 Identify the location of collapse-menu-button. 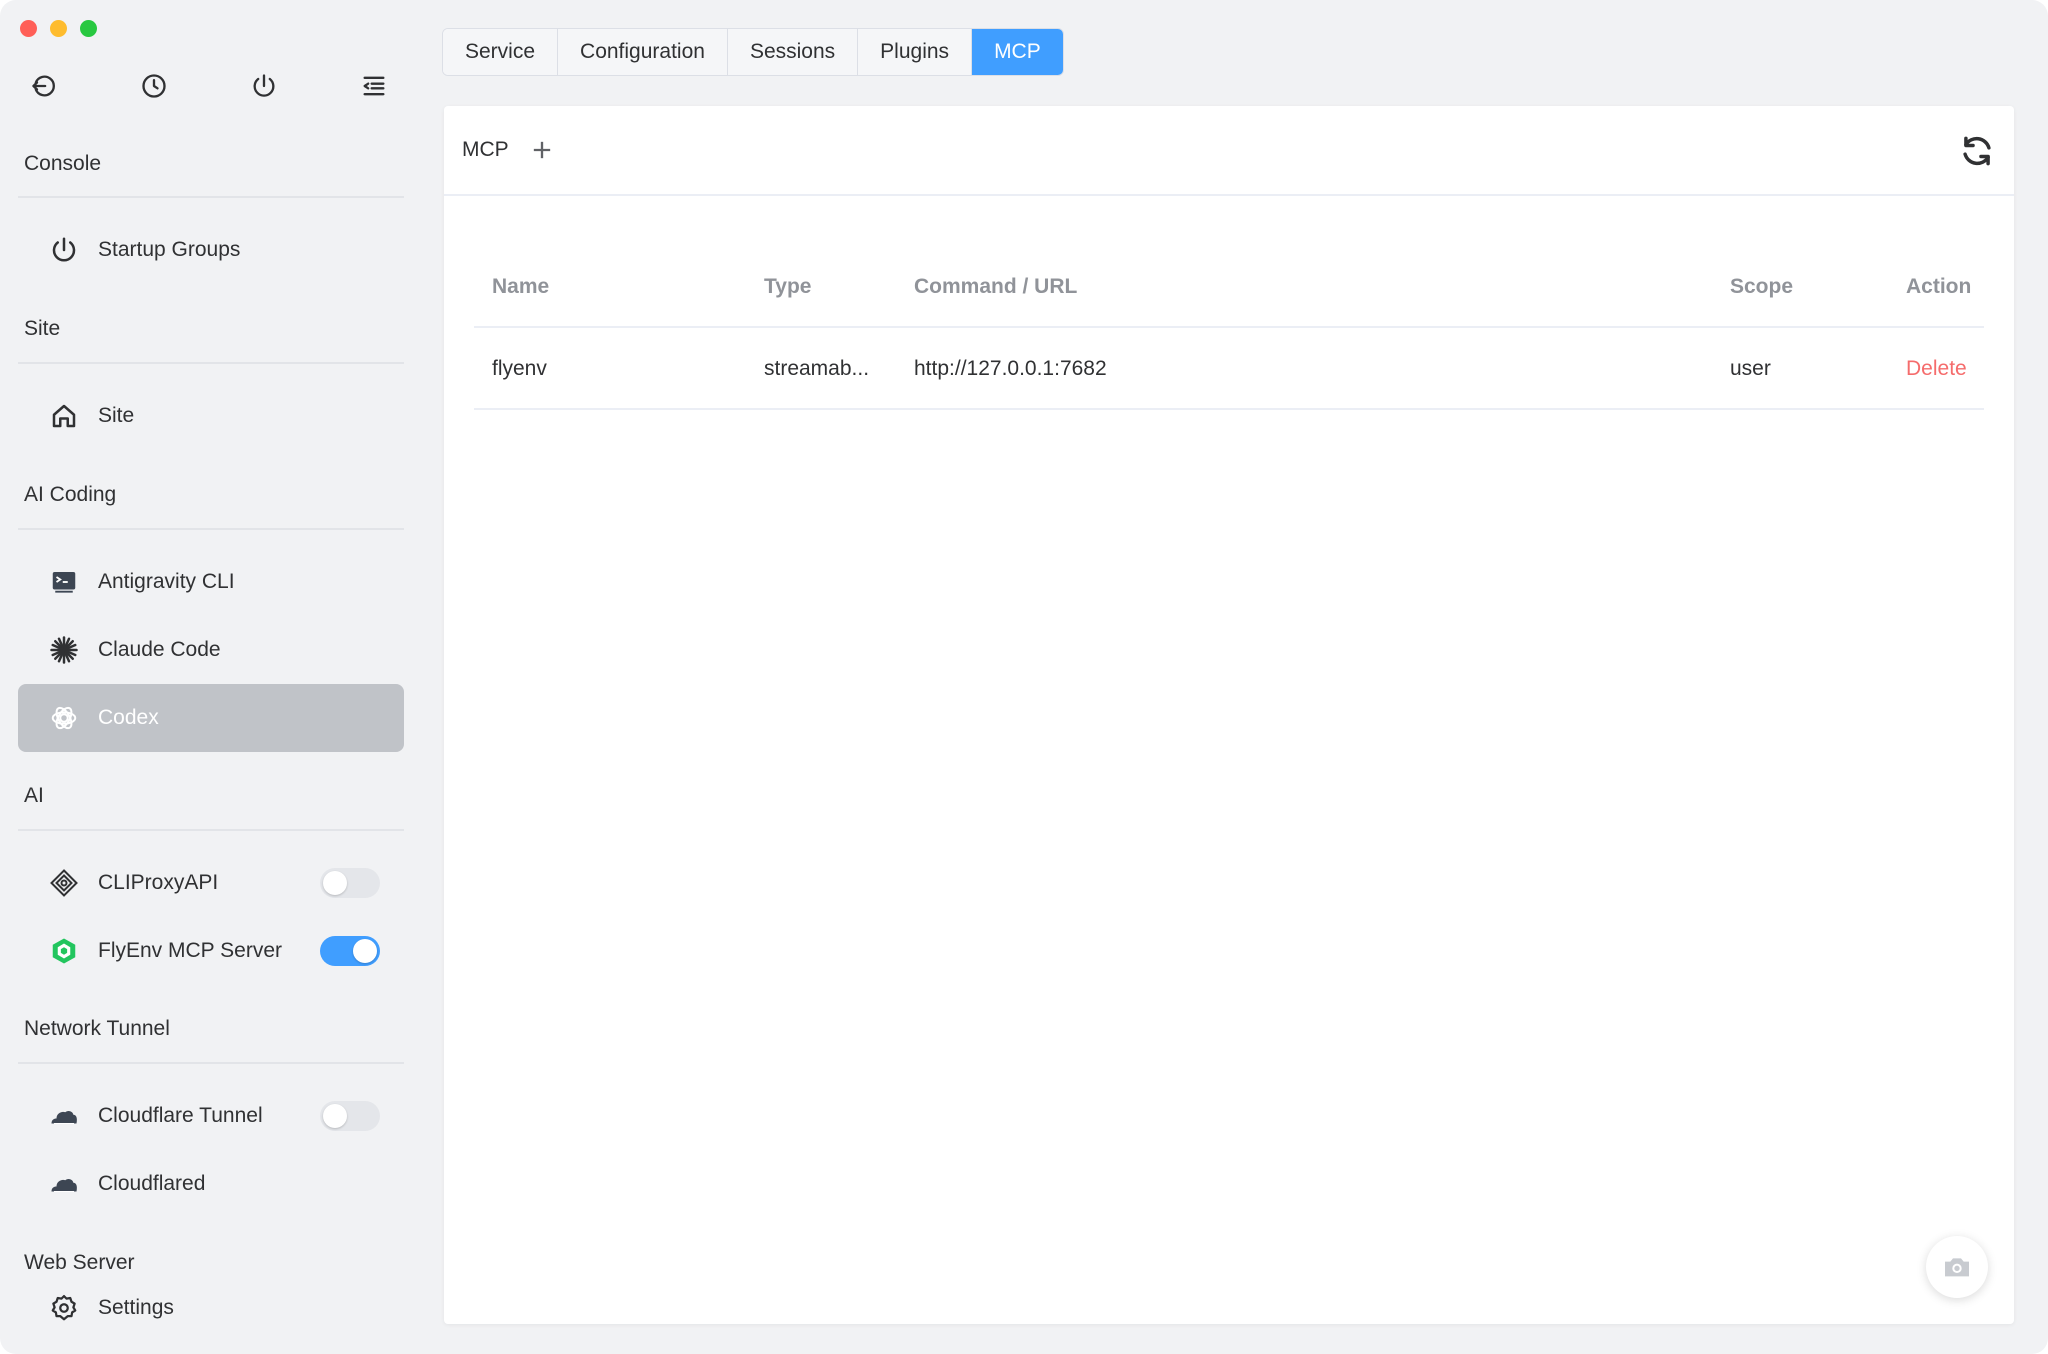
(374, 86).